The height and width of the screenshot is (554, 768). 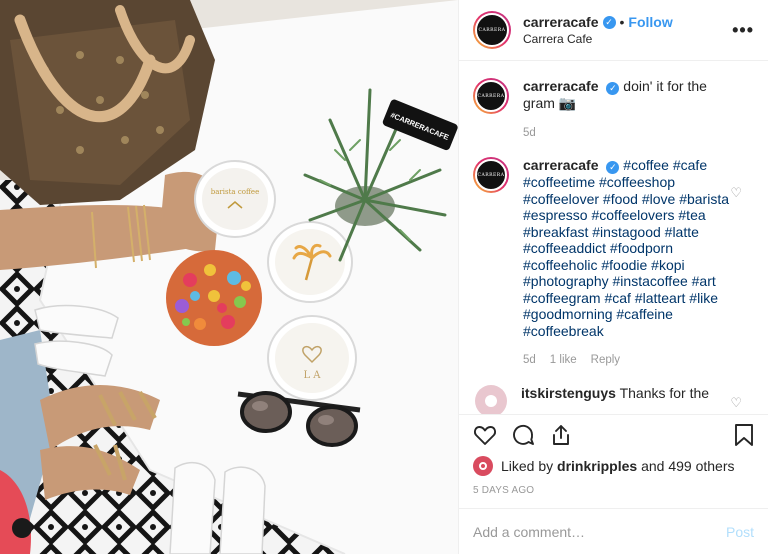 What do you see at coordinates (605, 360) in the screenshot?
I see `reply-button: Reply` at bounding box center [605, 360].